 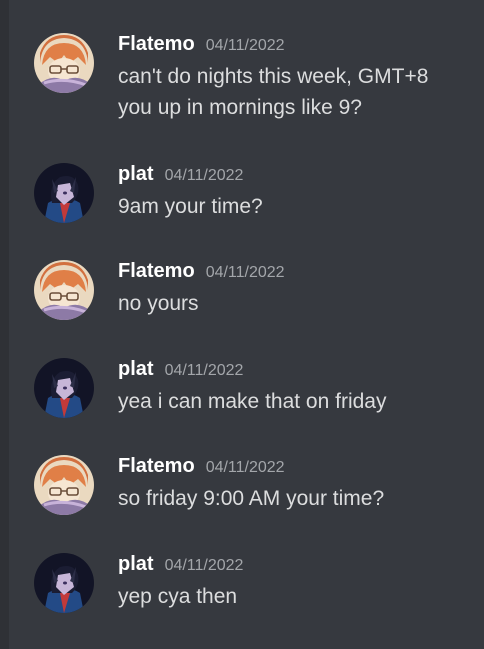 I want to click on message-content: Flatemo 04/11/2022 no yours, so click(x=296, y=289).